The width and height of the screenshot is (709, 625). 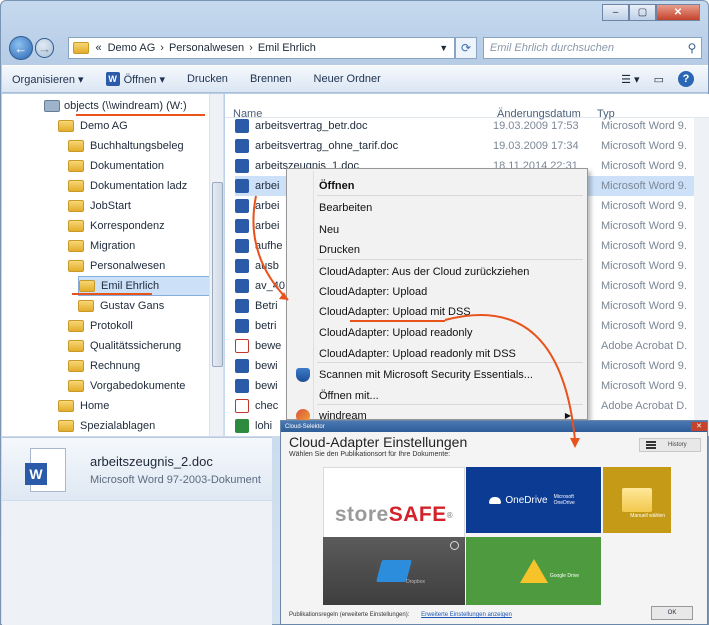 I want to click on open-button: W Öffnen ▾, so click(x=135, y=79).